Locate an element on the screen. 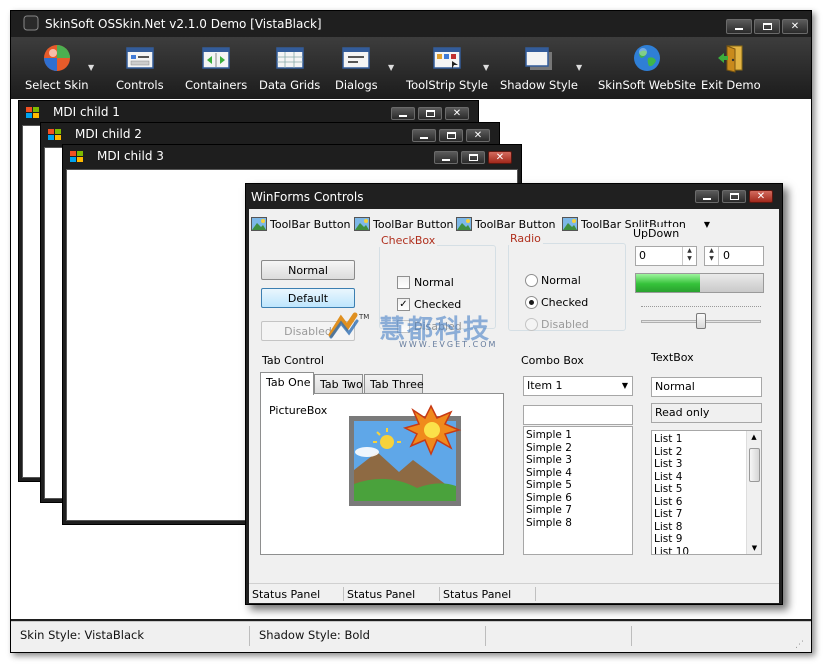 This screenshot has width=825, height=666. split-button-dropdown-arrow: ▼ is located at coordinates (707, 224).